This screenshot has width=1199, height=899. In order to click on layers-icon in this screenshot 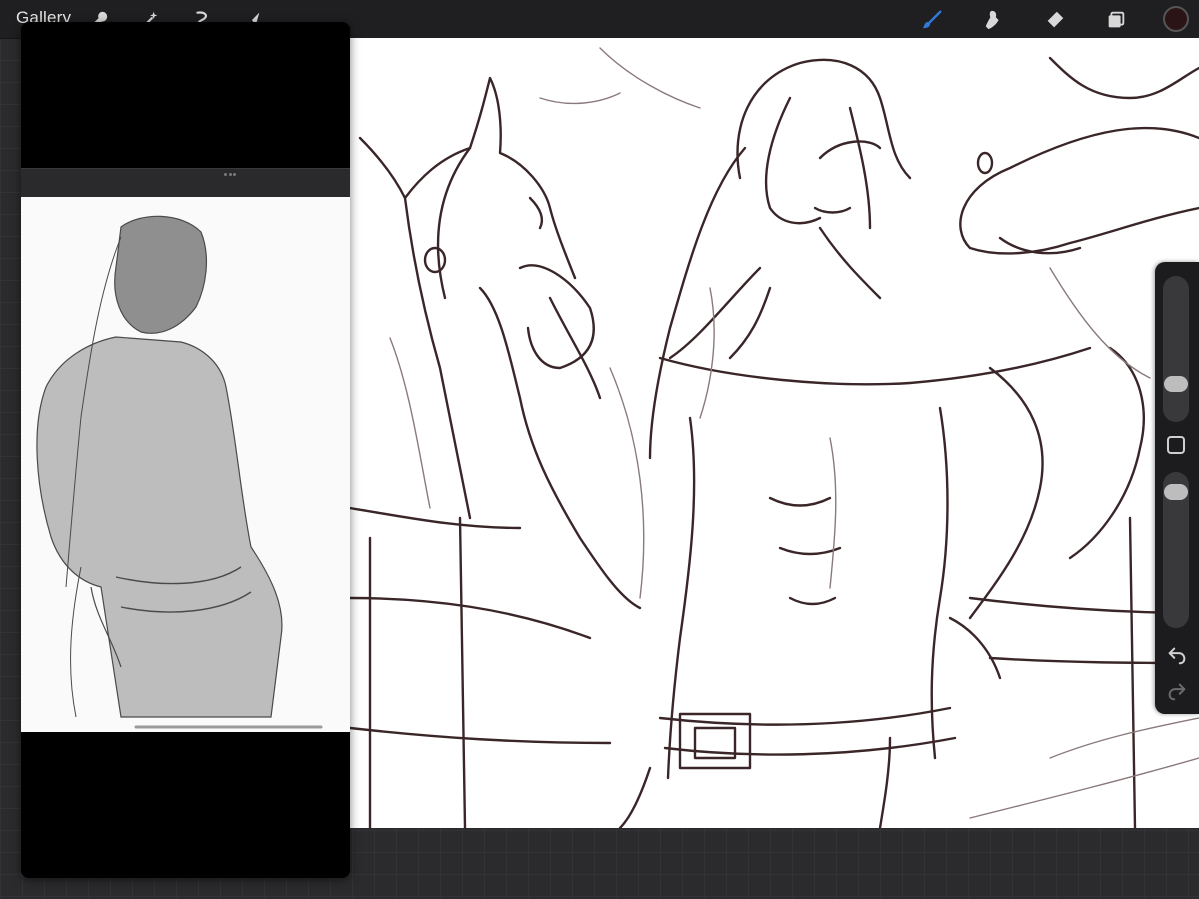, I will do `click(1116, 20)`.